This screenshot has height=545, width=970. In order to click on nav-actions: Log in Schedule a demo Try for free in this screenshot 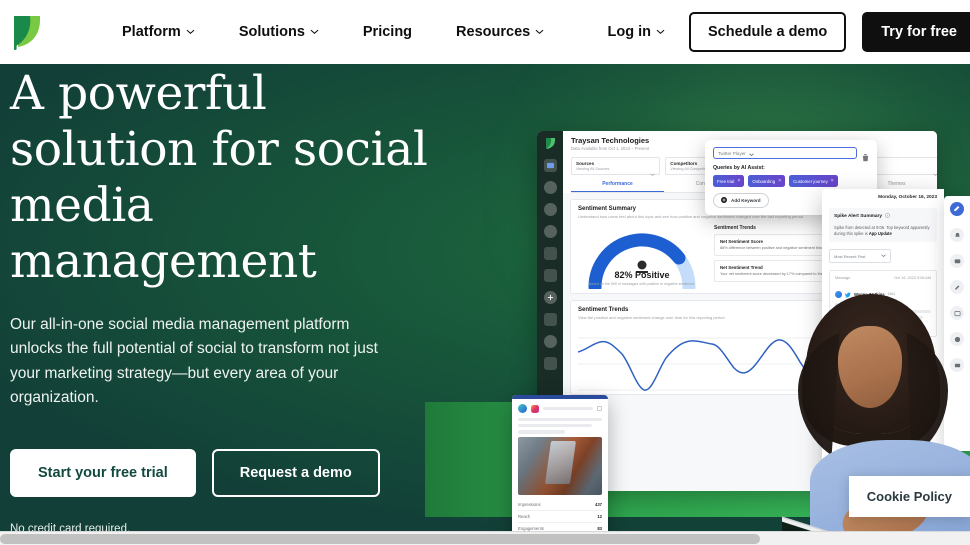, I will do `click(776, 32)`.